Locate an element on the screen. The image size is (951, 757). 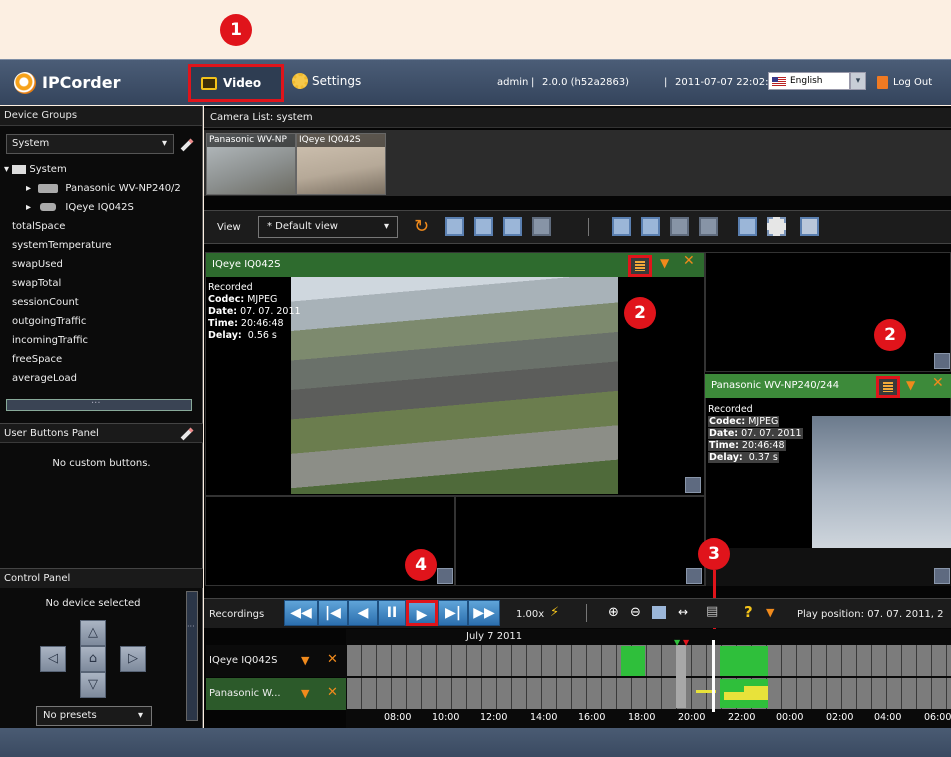
add-view-icon is located at coordinates (454, 226).